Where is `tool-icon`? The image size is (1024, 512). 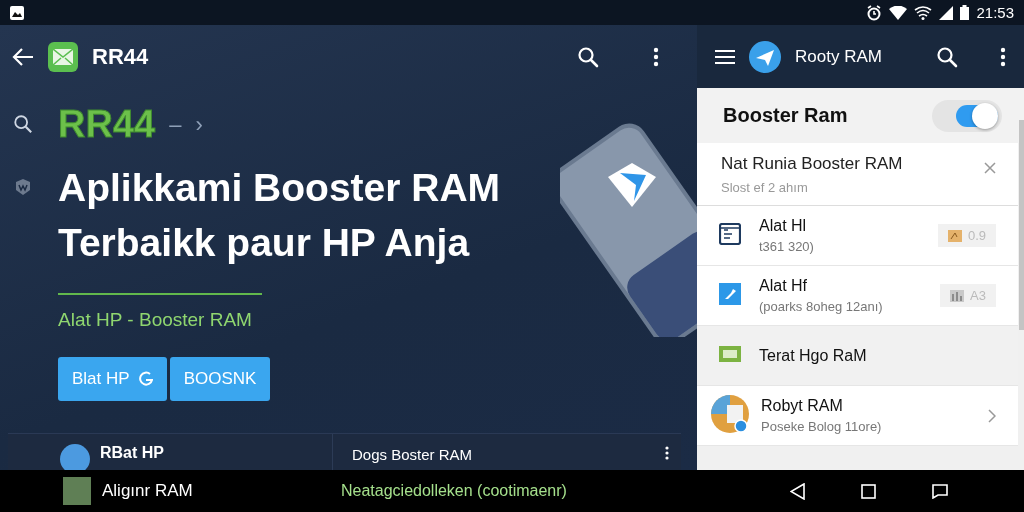
tool-icon is located at coordinates (730, 293).